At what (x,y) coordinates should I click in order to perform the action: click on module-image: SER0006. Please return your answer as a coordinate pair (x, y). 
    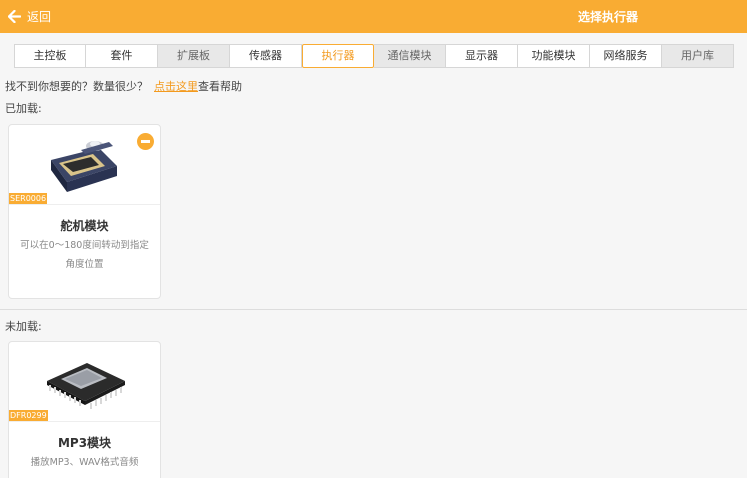
    Looking at the image, I should click on (84, 165).